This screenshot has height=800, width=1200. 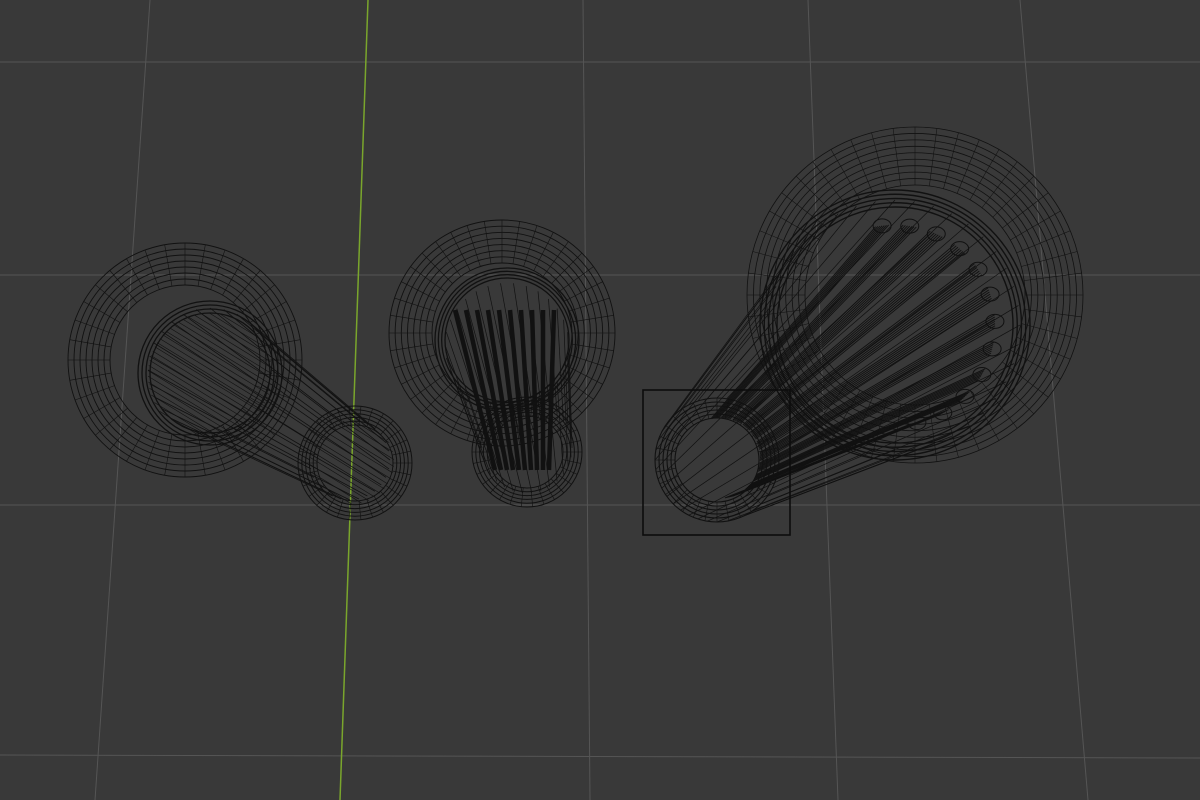 What do you see at coordinates (502, 363) in the screenshot?
I see `nozzle-medium-object` at bounding box center [502, 363].